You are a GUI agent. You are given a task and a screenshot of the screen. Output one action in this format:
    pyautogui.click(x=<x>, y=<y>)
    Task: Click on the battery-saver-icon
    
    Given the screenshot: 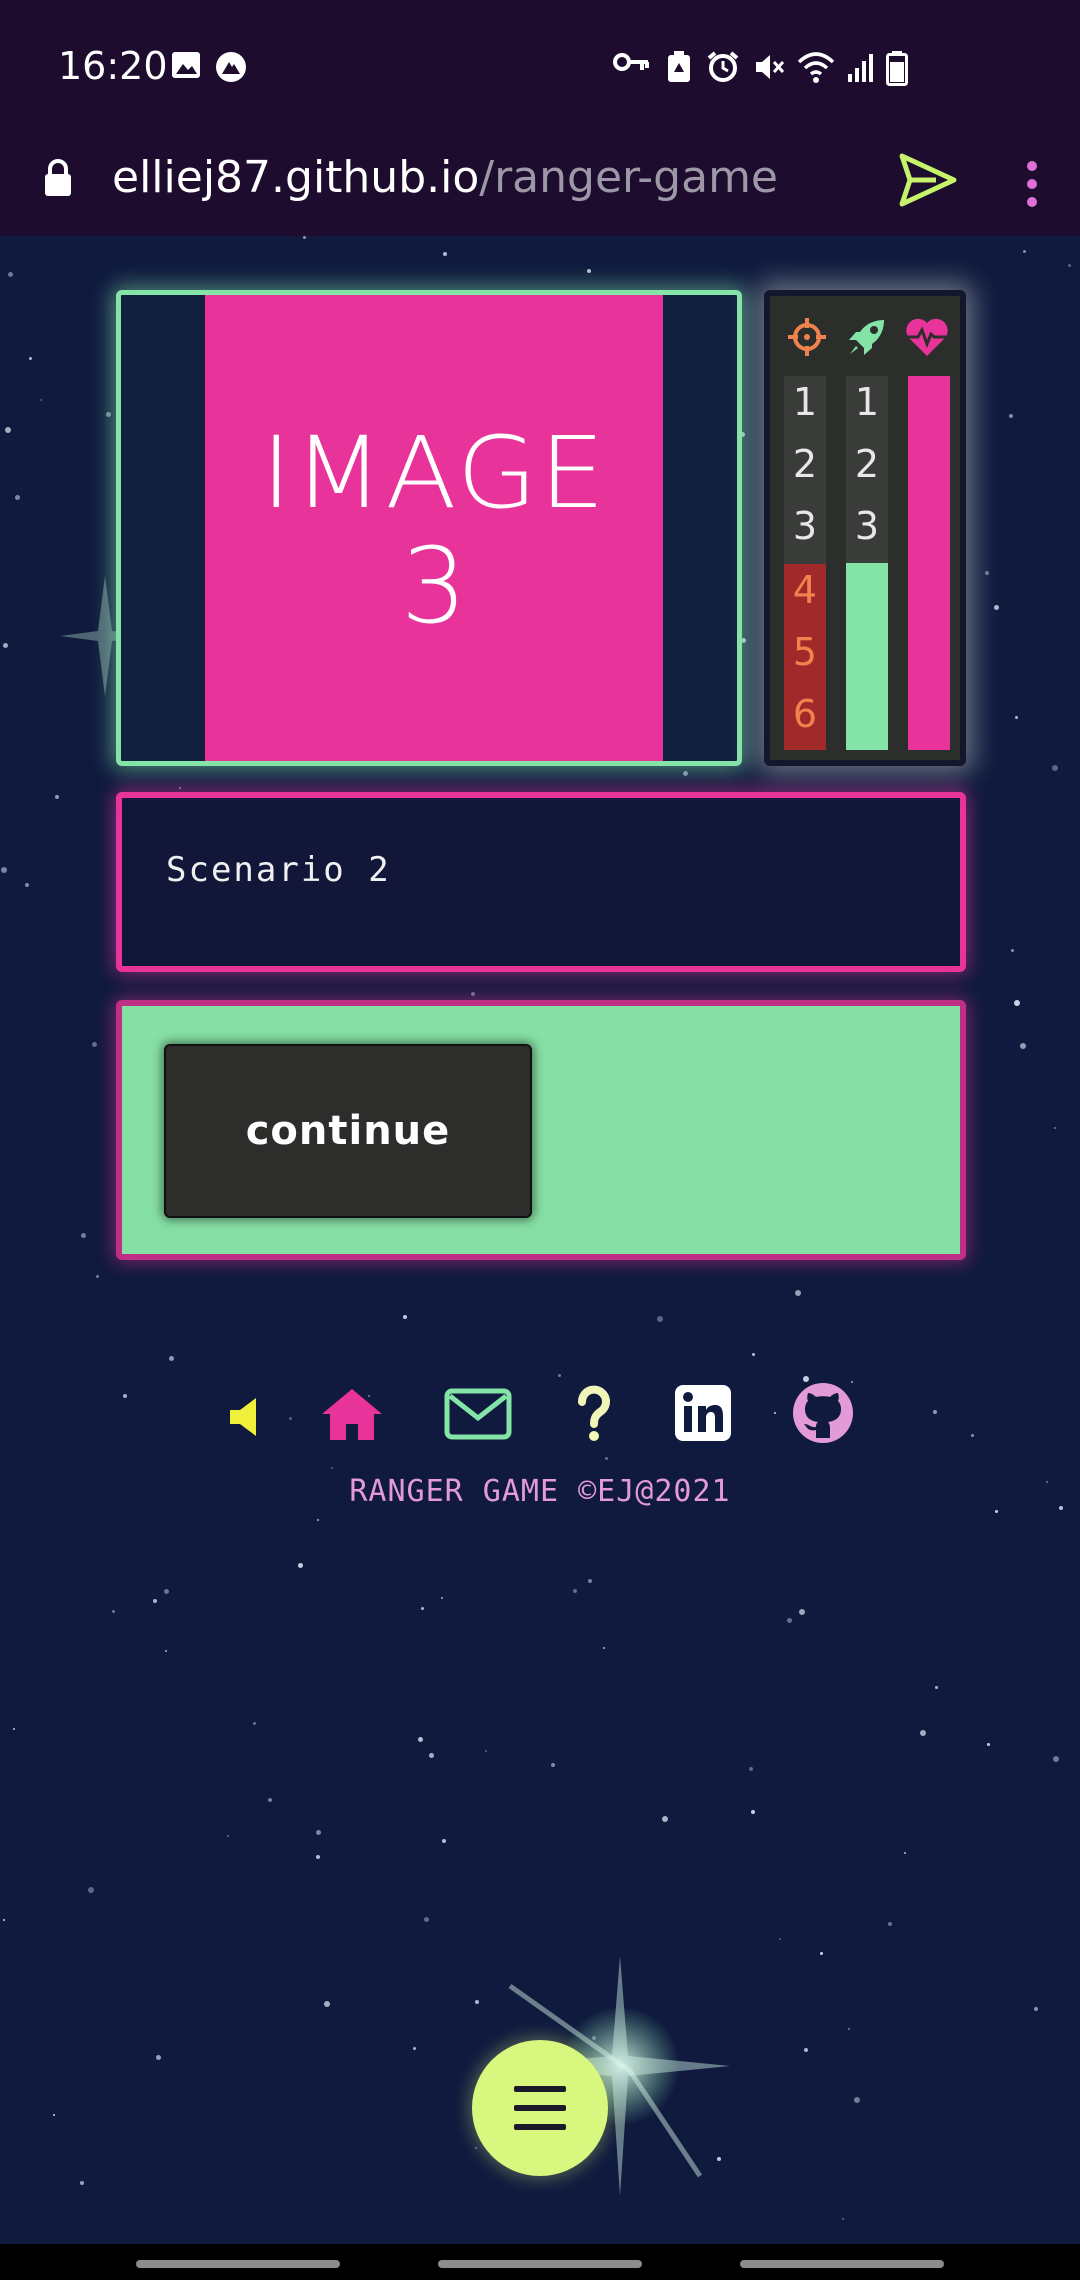 What is the action you would take?
    pyautogui.click(x=679, y=66)
    